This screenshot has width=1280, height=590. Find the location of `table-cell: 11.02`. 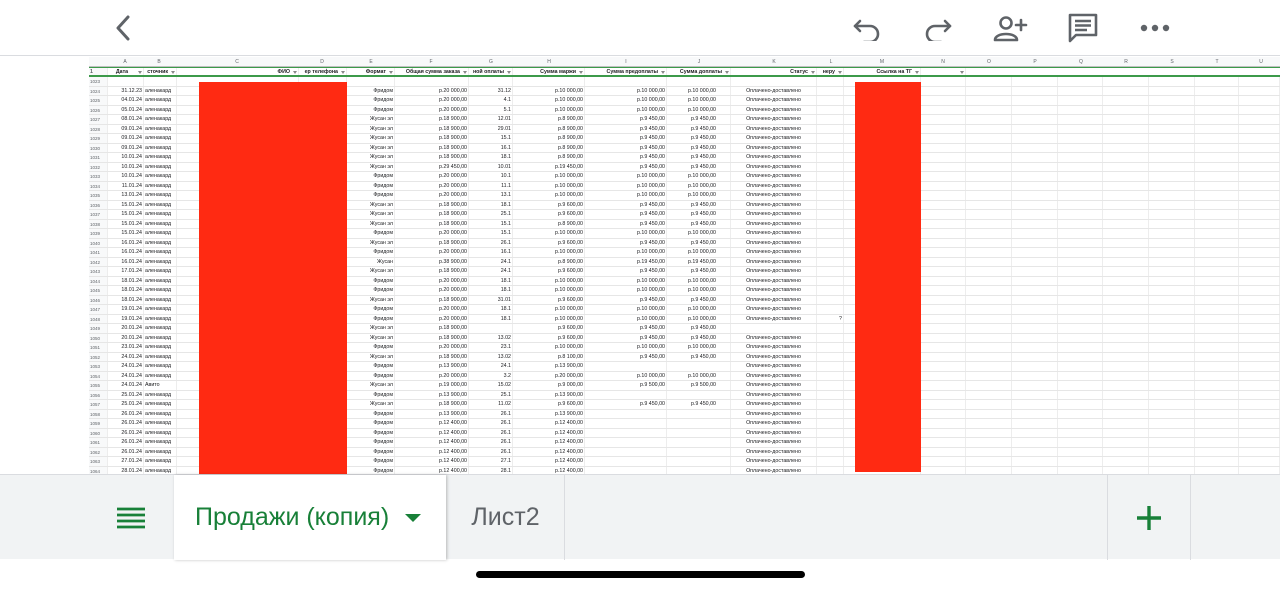

table-cell: 11.02 is located at coordinates (491, 404).